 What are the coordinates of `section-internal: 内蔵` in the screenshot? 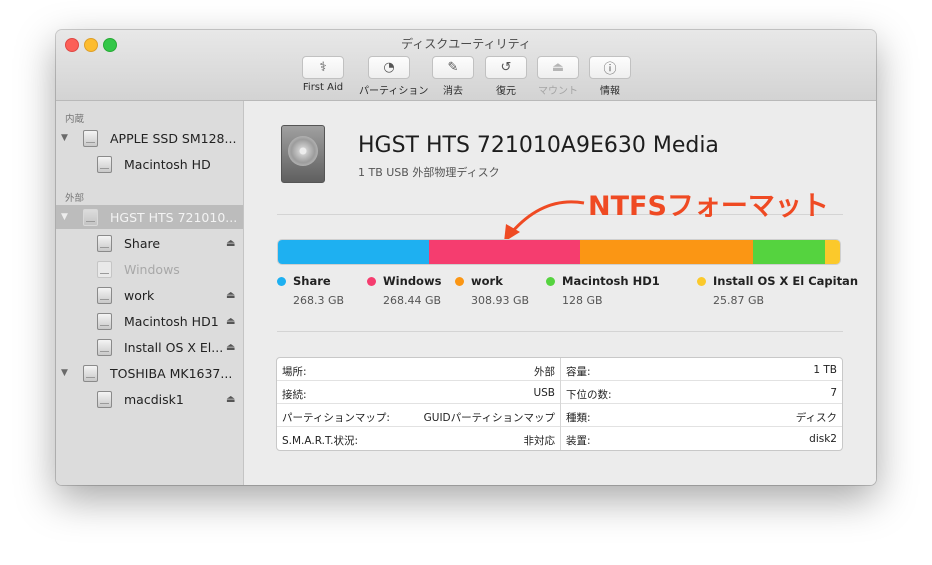 It's located at (75, 119).